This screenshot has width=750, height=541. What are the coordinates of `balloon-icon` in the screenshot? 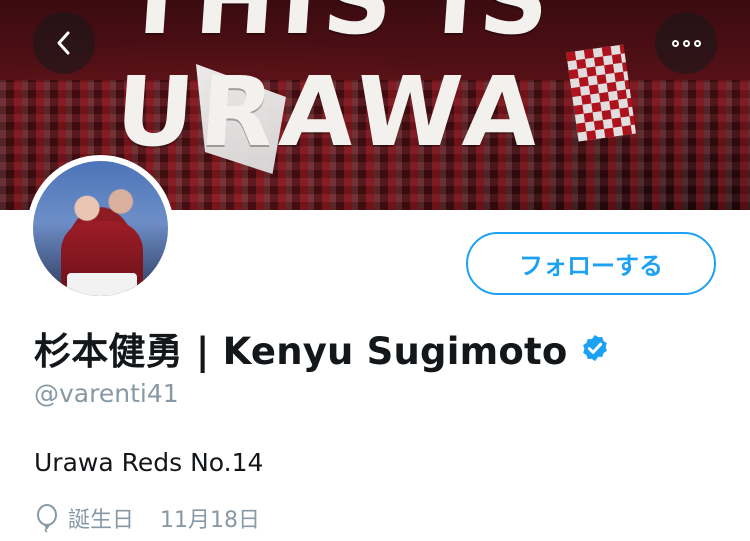 It's located at (47, 518).